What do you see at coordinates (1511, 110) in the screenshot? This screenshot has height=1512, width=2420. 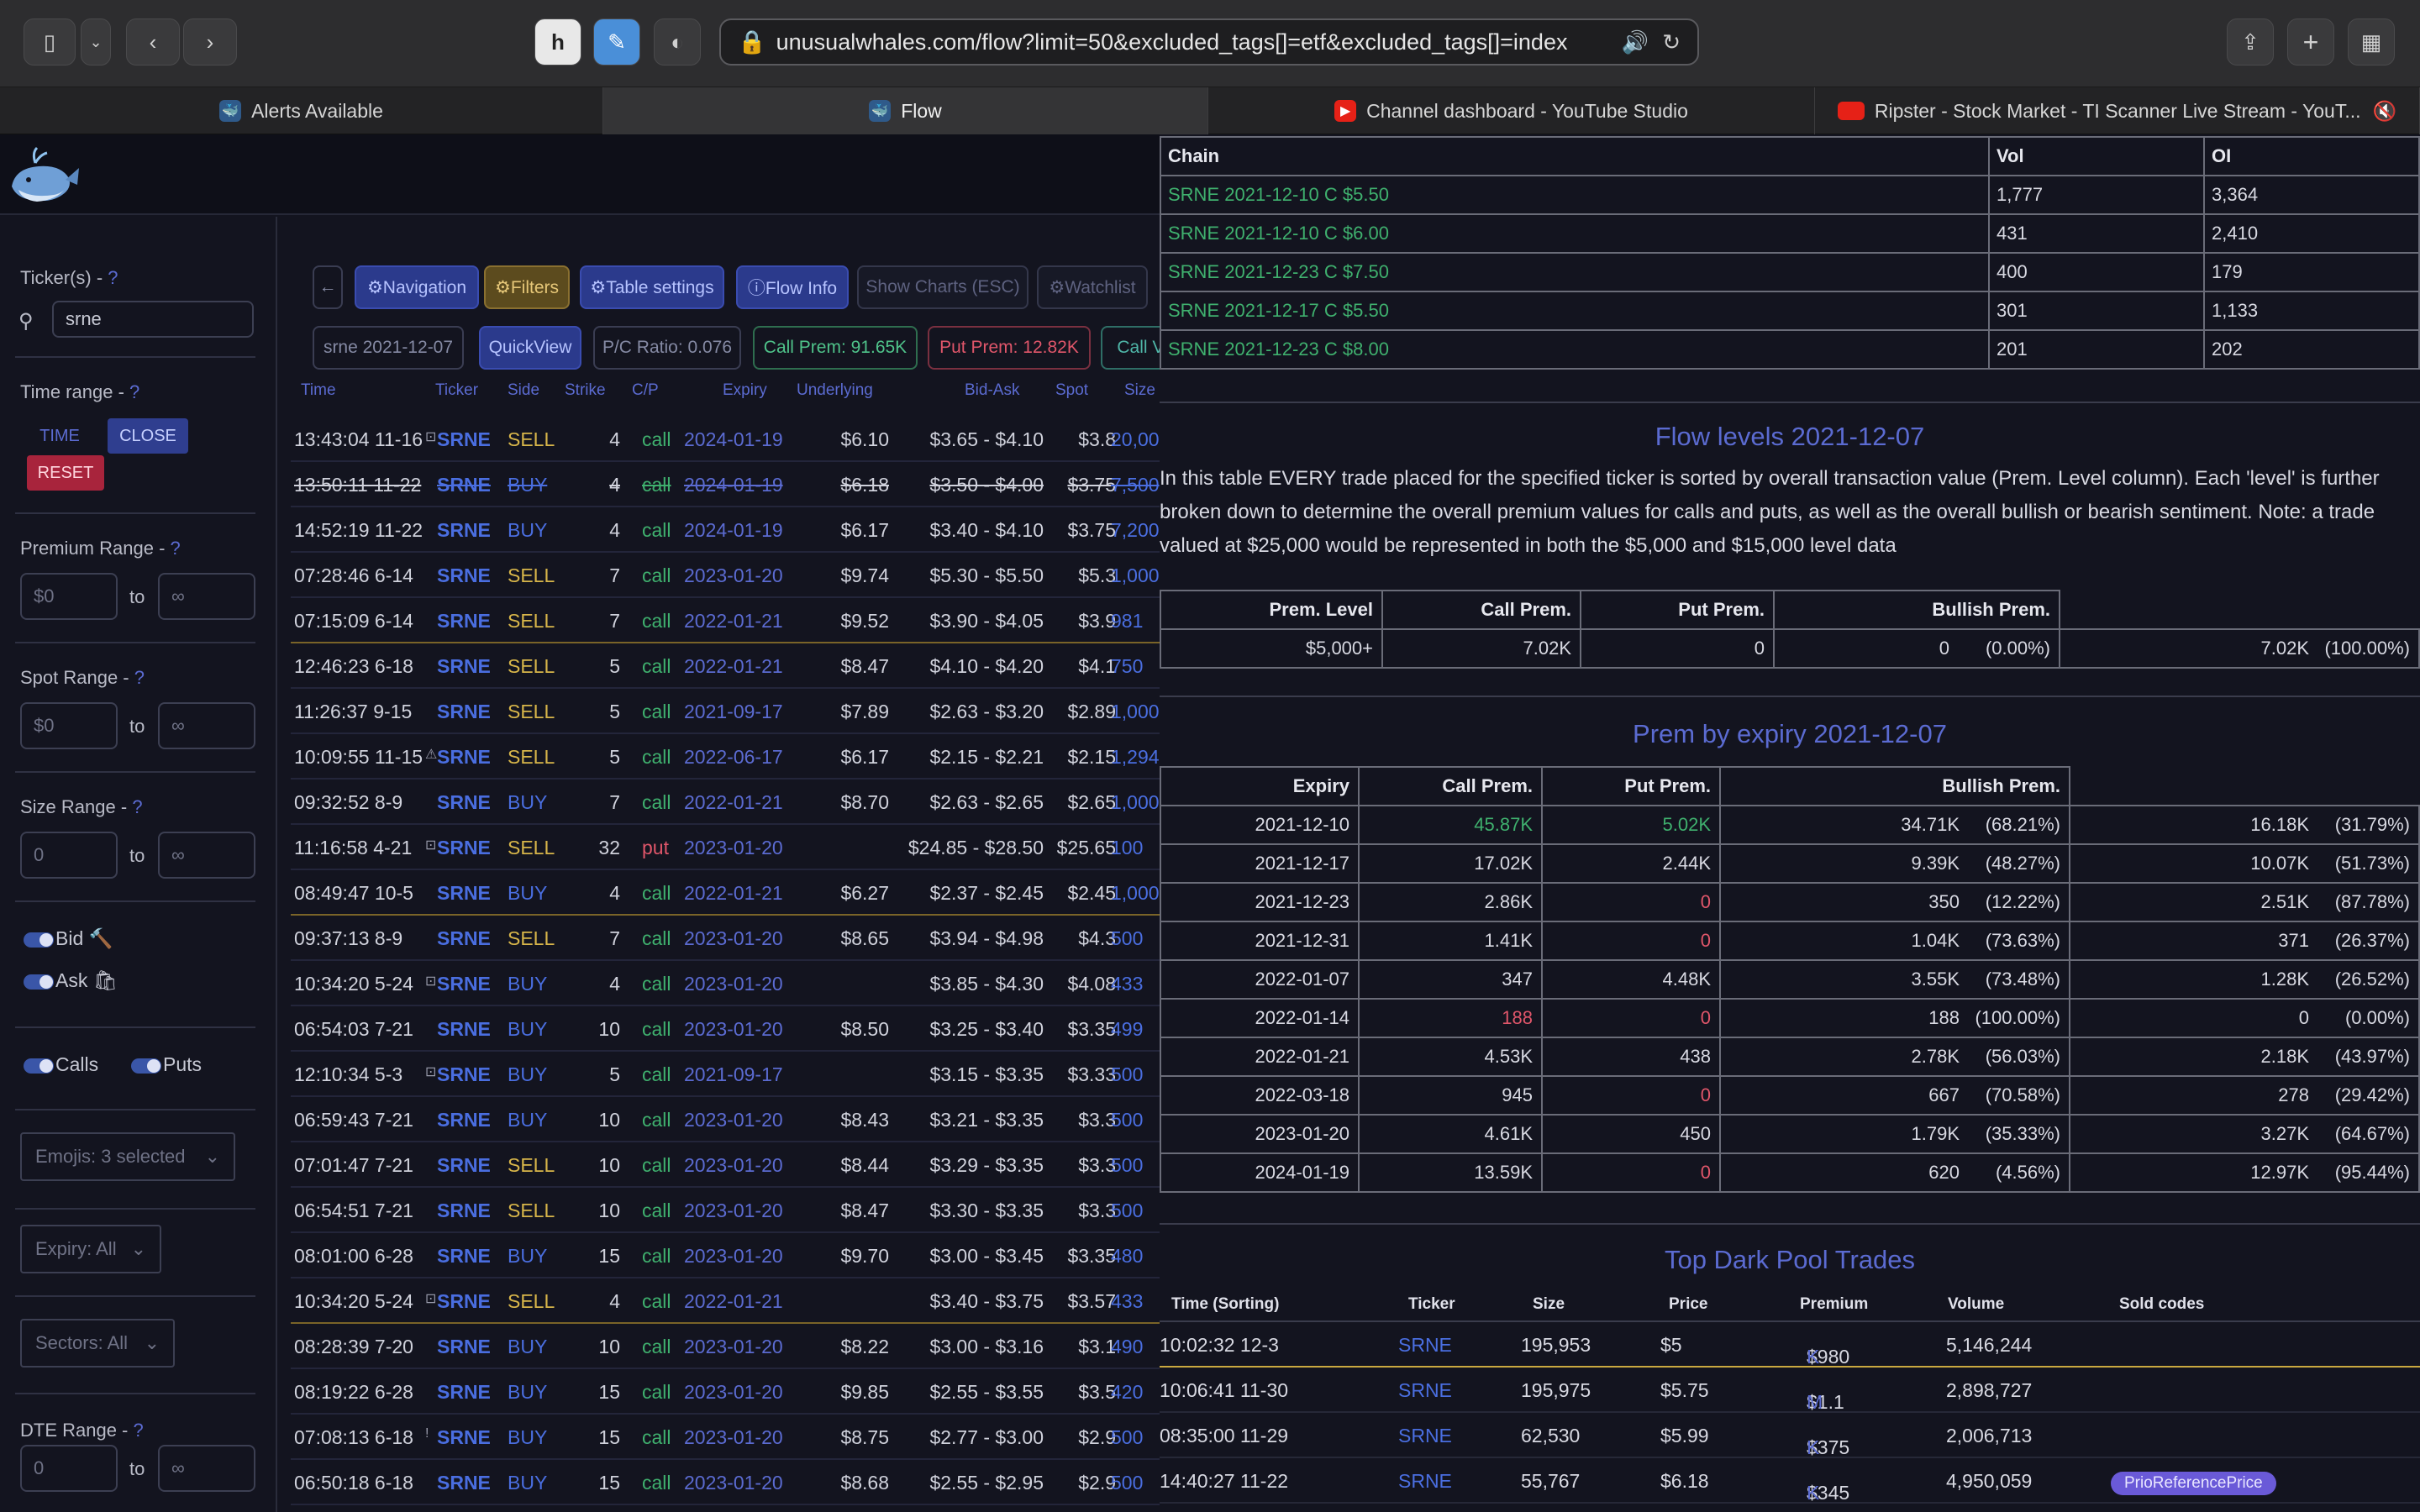 I see `tab-youtube-studio: ▶ Channel dashboard - YouTube Studio` at bounding box center [1511, 110].